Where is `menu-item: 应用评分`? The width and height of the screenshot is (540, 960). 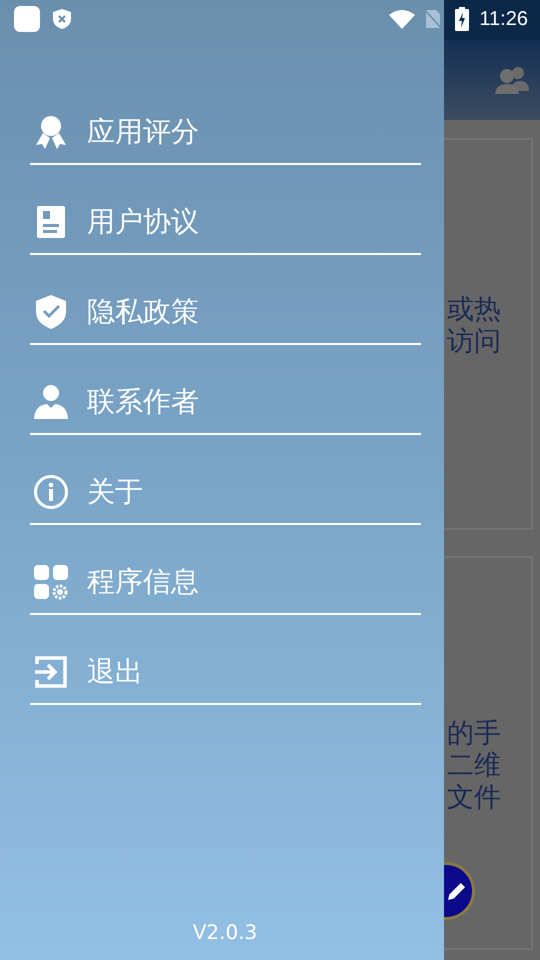 menu-item: 应用评分 is located at coordinates (225, 120).